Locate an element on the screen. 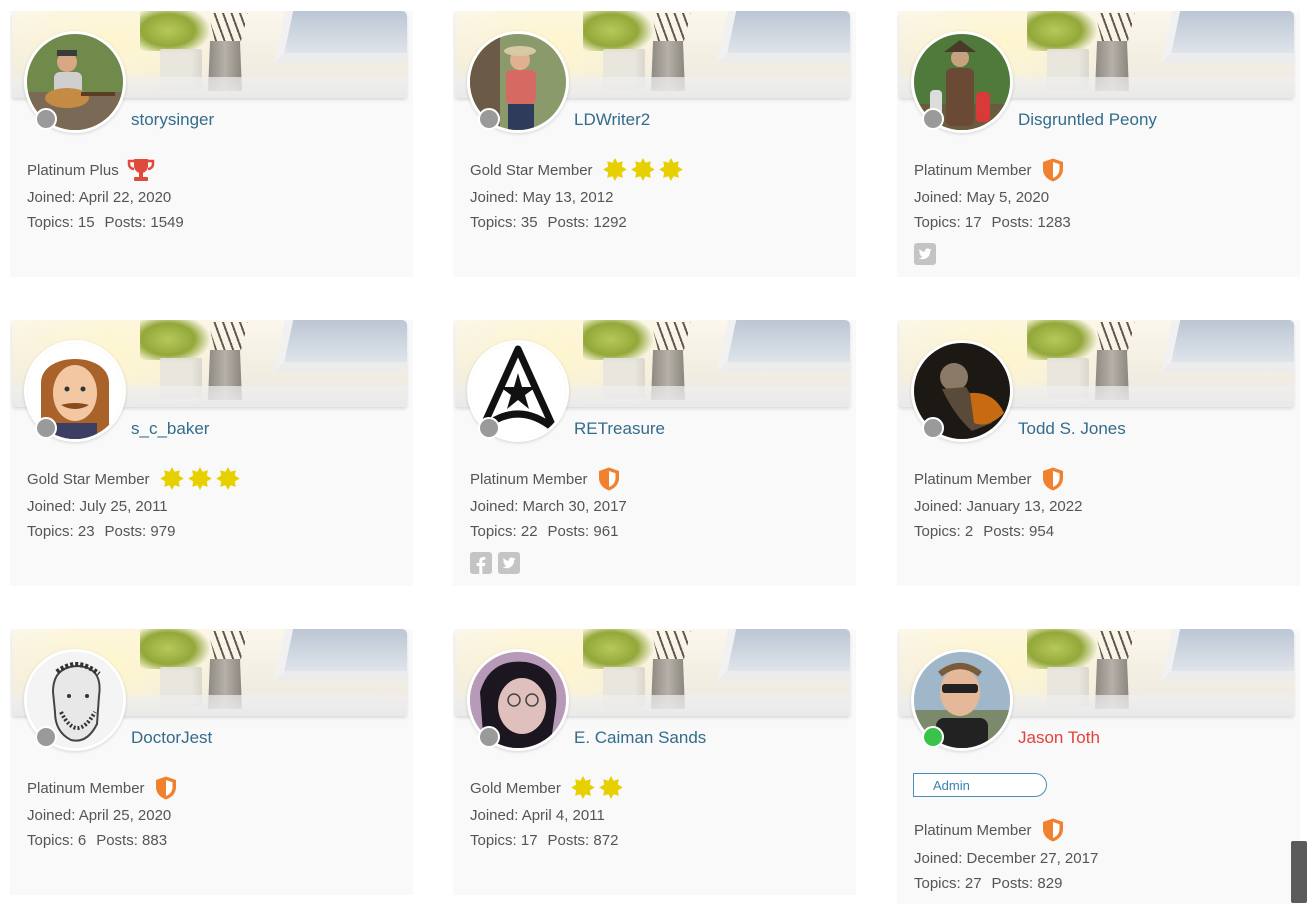 Image resolution: width=1307 pixels, height=913 pixels. username-link: DoctorJest is located at coordinates (171, 738).